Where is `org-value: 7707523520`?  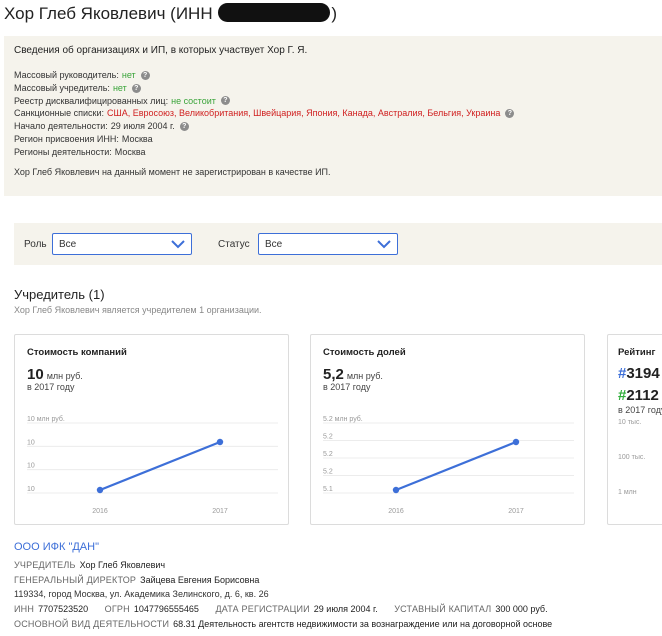
org-value: 7707523520 is located at coordinates (63, 609).